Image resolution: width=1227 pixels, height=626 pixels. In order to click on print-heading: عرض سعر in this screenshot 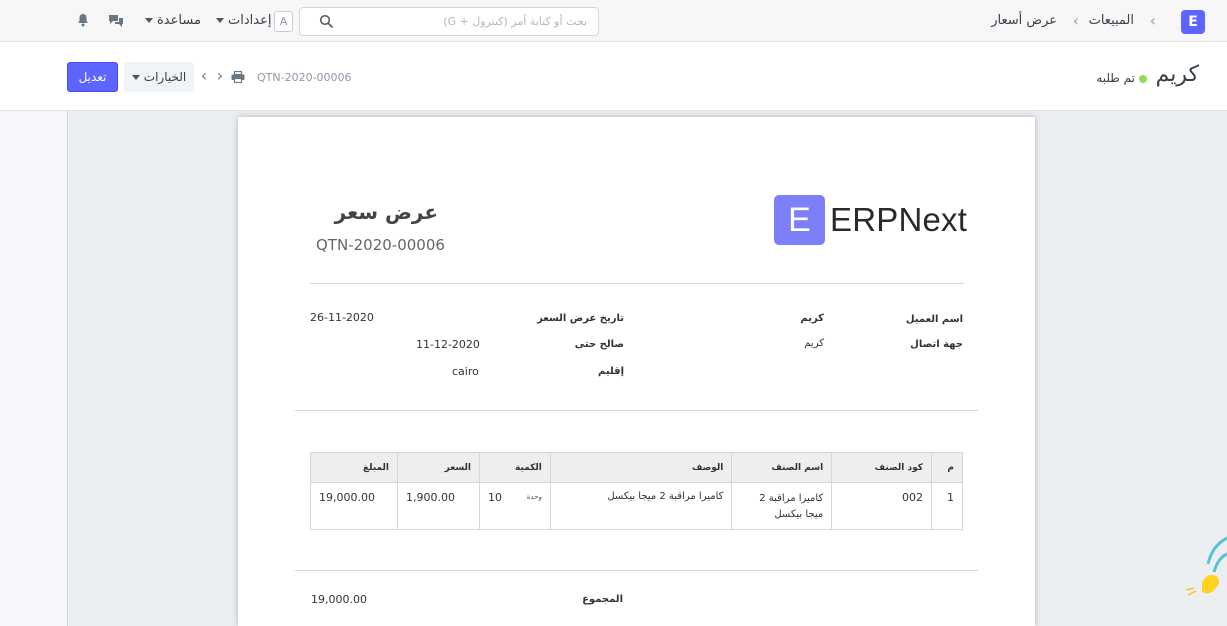, I will do `click(386, 212)`.